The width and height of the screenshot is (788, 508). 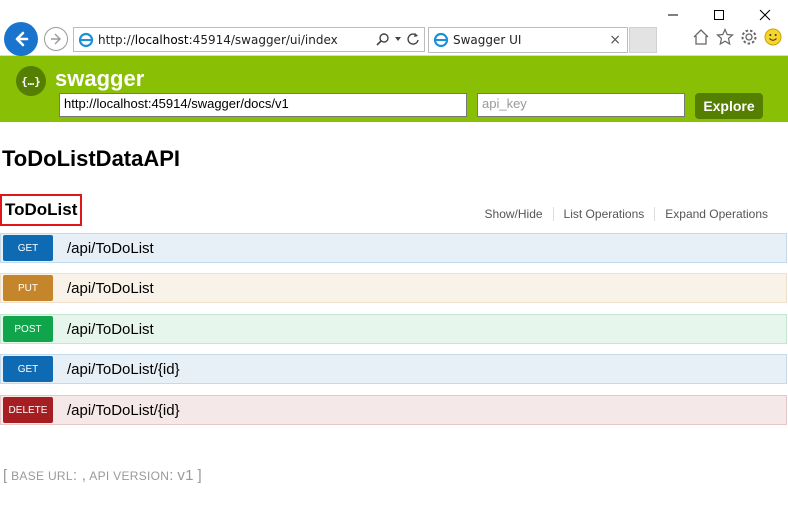 I want to click on minimize-icon, so click(x=673, y=15).